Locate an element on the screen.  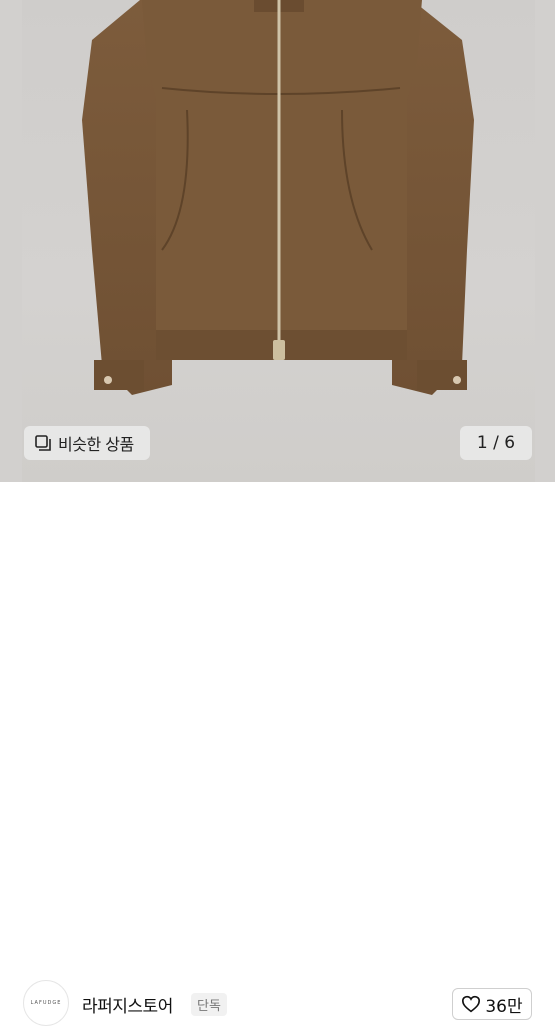
exclusive-badge: 단독 is located at coordinates (209, 1004).